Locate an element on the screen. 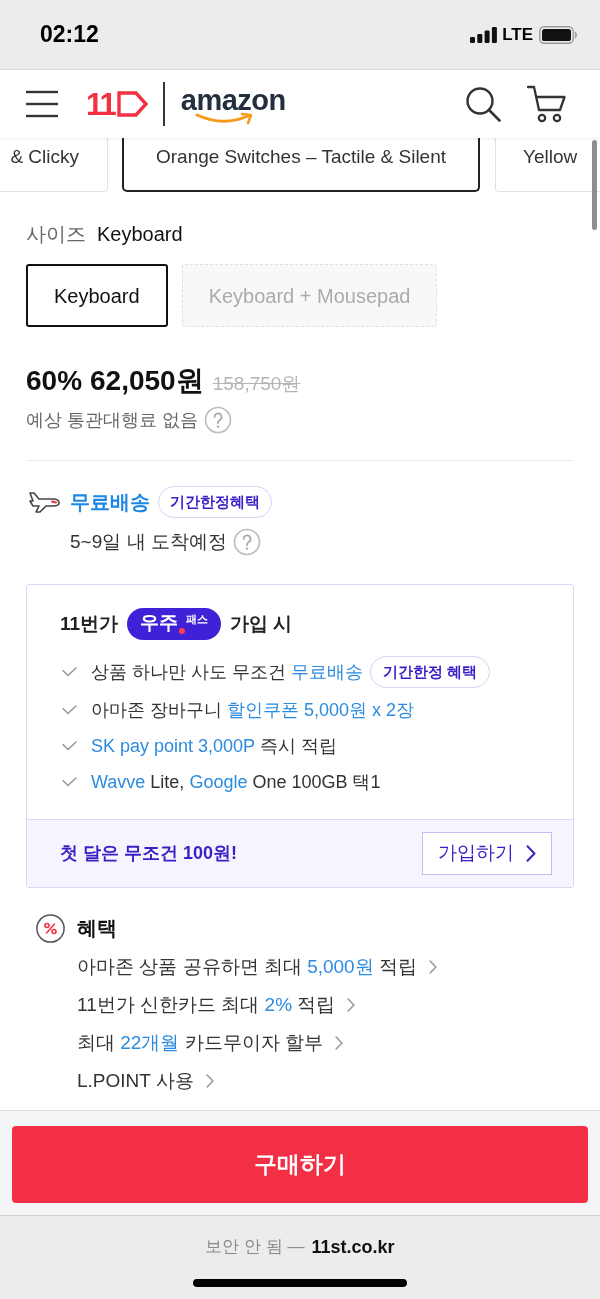  benefit-link: 최대 22개월 카드무이자 할부 is located at coordinates (210, 1043).